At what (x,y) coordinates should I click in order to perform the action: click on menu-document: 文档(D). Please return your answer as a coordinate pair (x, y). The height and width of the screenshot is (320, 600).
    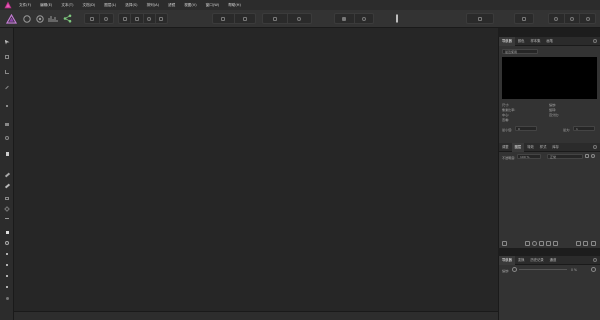
    Looking at the image, I should click on (89, 5).